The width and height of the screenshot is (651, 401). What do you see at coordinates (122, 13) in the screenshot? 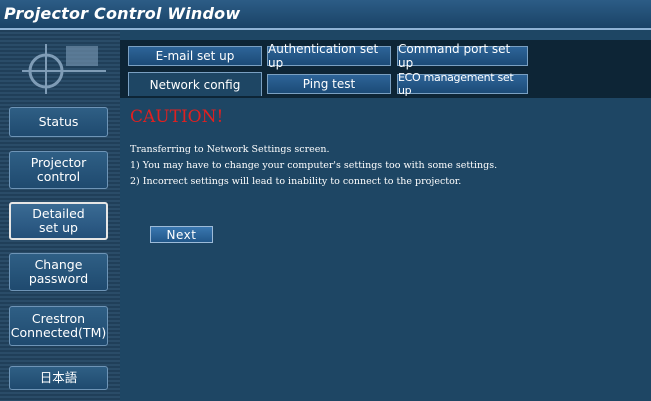
I see `window-title: Projector Control Window` at bounding box center [122, 13].